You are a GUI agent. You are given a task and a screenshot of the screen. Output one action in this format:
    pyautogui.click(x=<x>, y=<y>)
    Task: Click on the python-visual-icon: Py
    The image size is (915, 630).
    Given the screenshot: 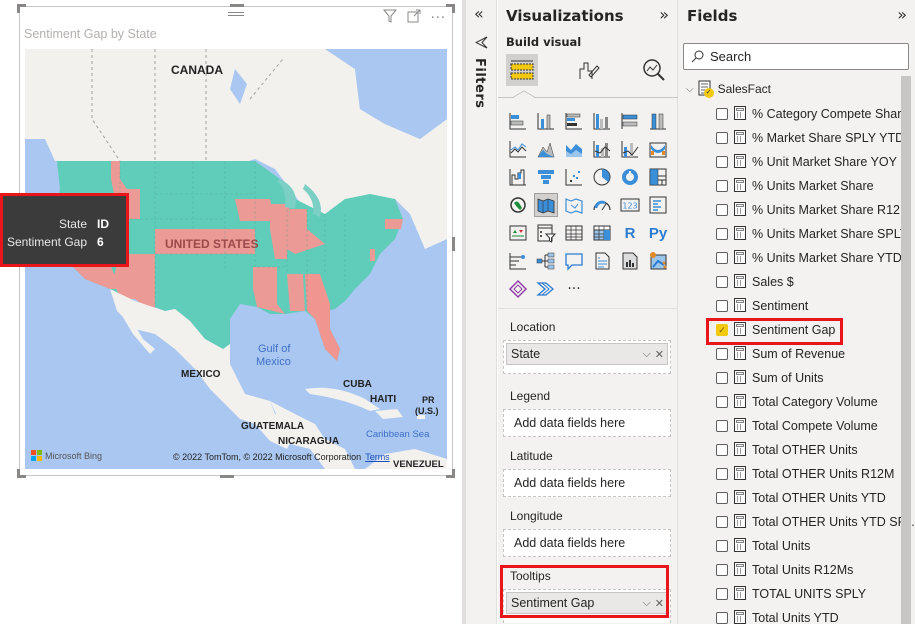 What is the action you would take?
    pyautogui.click(x=658, y=233)
    